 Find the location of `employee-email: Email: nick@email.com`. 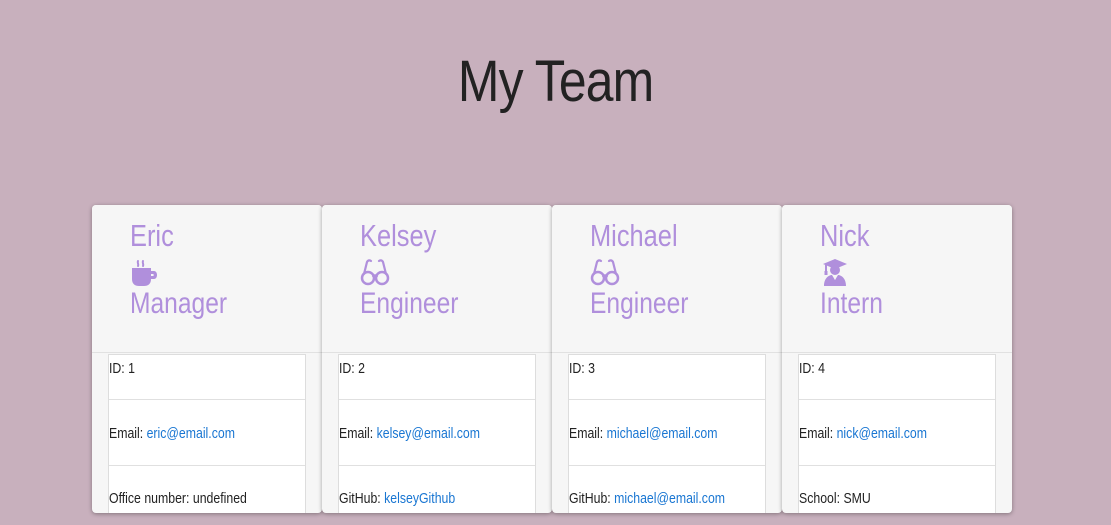

employee-email: Email: nick@email.com is located at coordinates (879, 434).